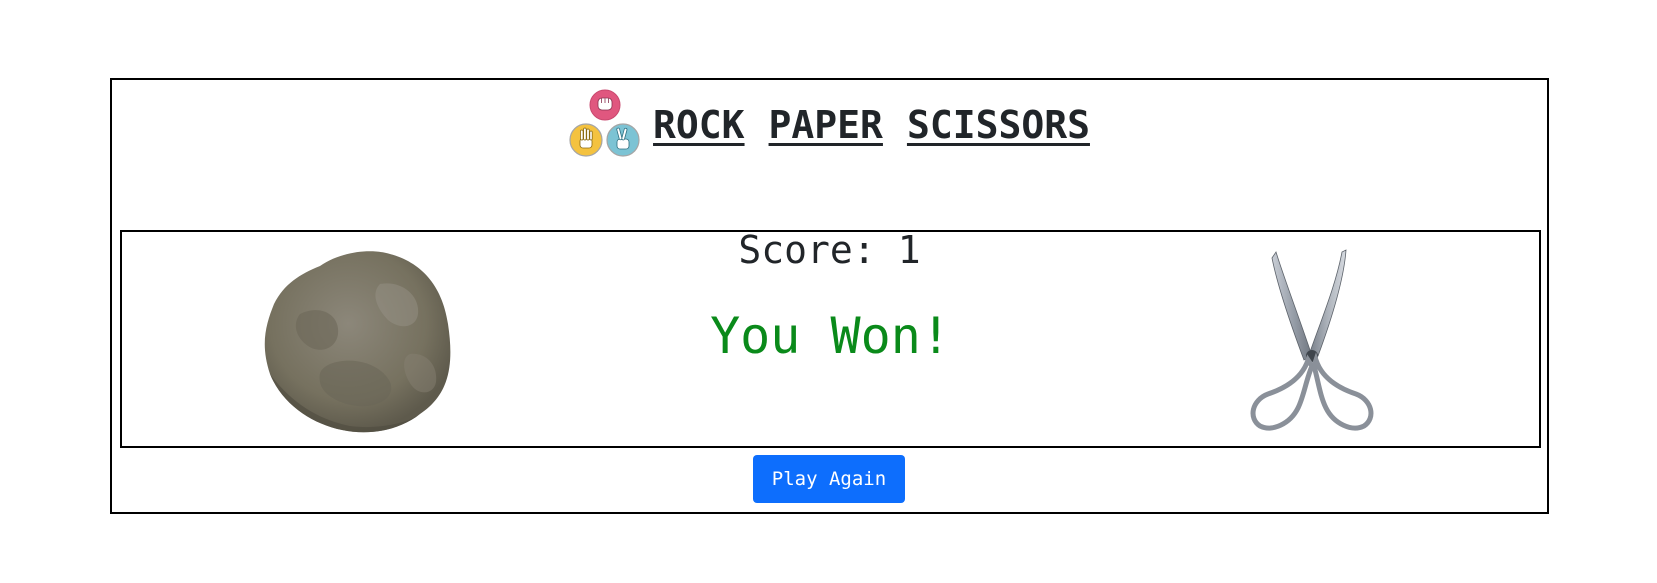 The height and width of the screenshot is (583, 1657). What do you see at coordinates (998, 125) in the screenshot?
I see `title-word-scissors: SCISSORS` at bounding box center [998, 125].